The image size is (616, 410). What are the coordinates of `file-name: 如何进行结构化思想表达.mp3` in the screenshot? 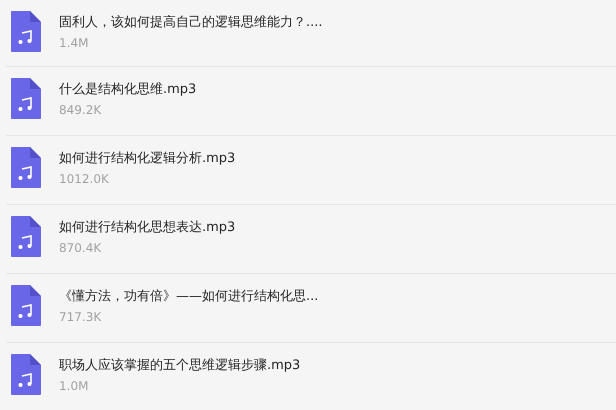 It's located at (147, 228).